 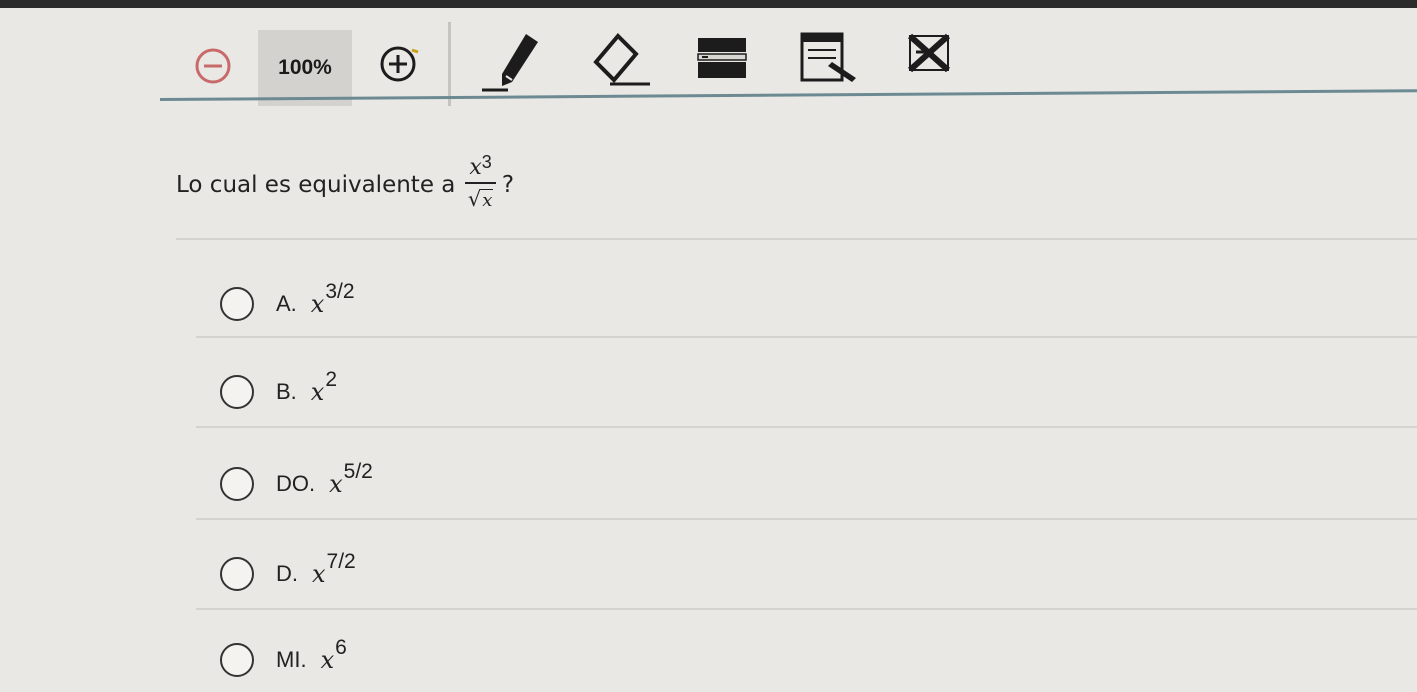 I want to click on answer-option-c: DO. x5/2, so click(x=296, y=484).